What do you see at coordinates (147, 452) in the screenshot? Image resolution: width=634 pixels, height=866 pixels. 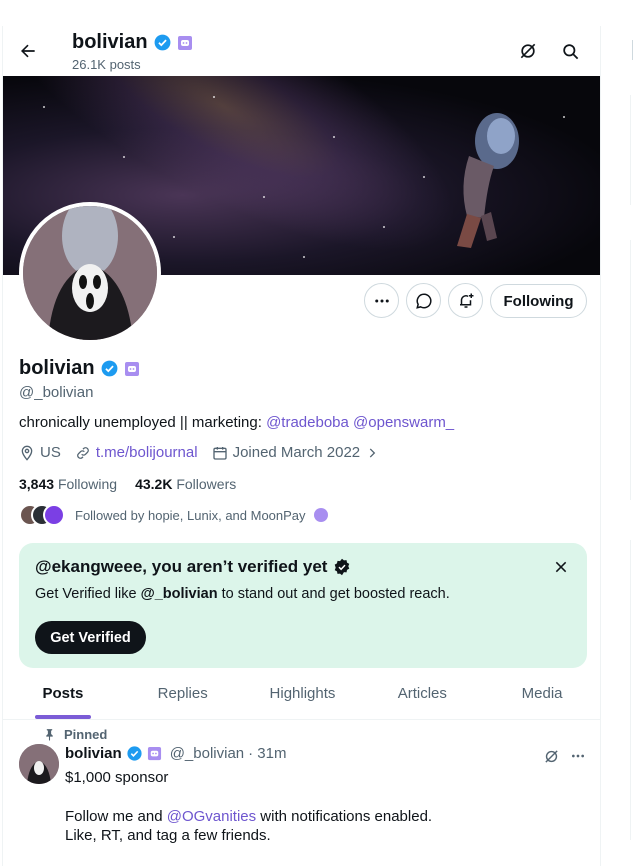 I see `website-link: t.me/bolijournal` at bounding box center [147, 452].